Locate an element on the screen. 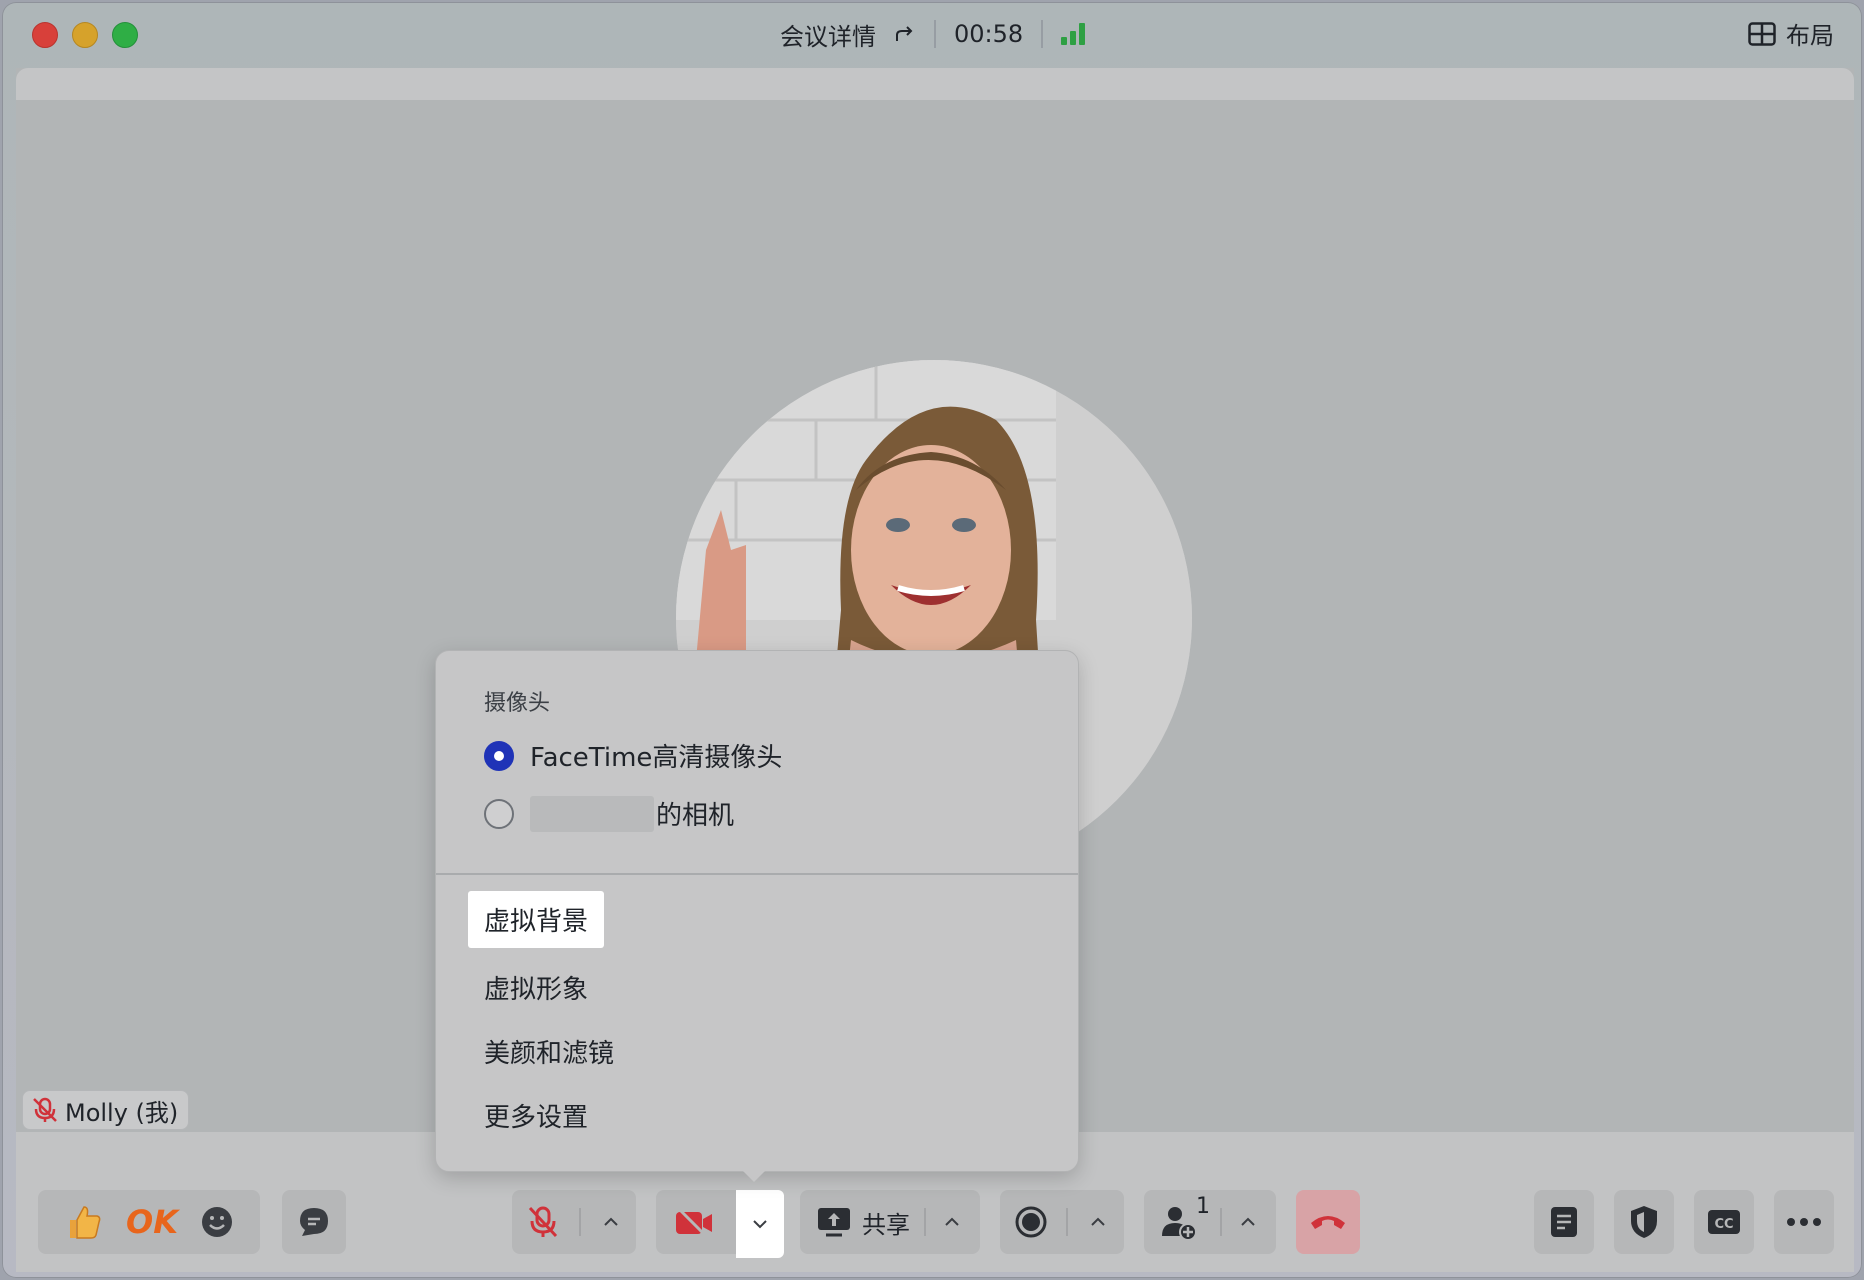 Image resolution: width=1864 pixels, height=1280 pixels. svg-text: CC is located at coordinates (1723, 1224).